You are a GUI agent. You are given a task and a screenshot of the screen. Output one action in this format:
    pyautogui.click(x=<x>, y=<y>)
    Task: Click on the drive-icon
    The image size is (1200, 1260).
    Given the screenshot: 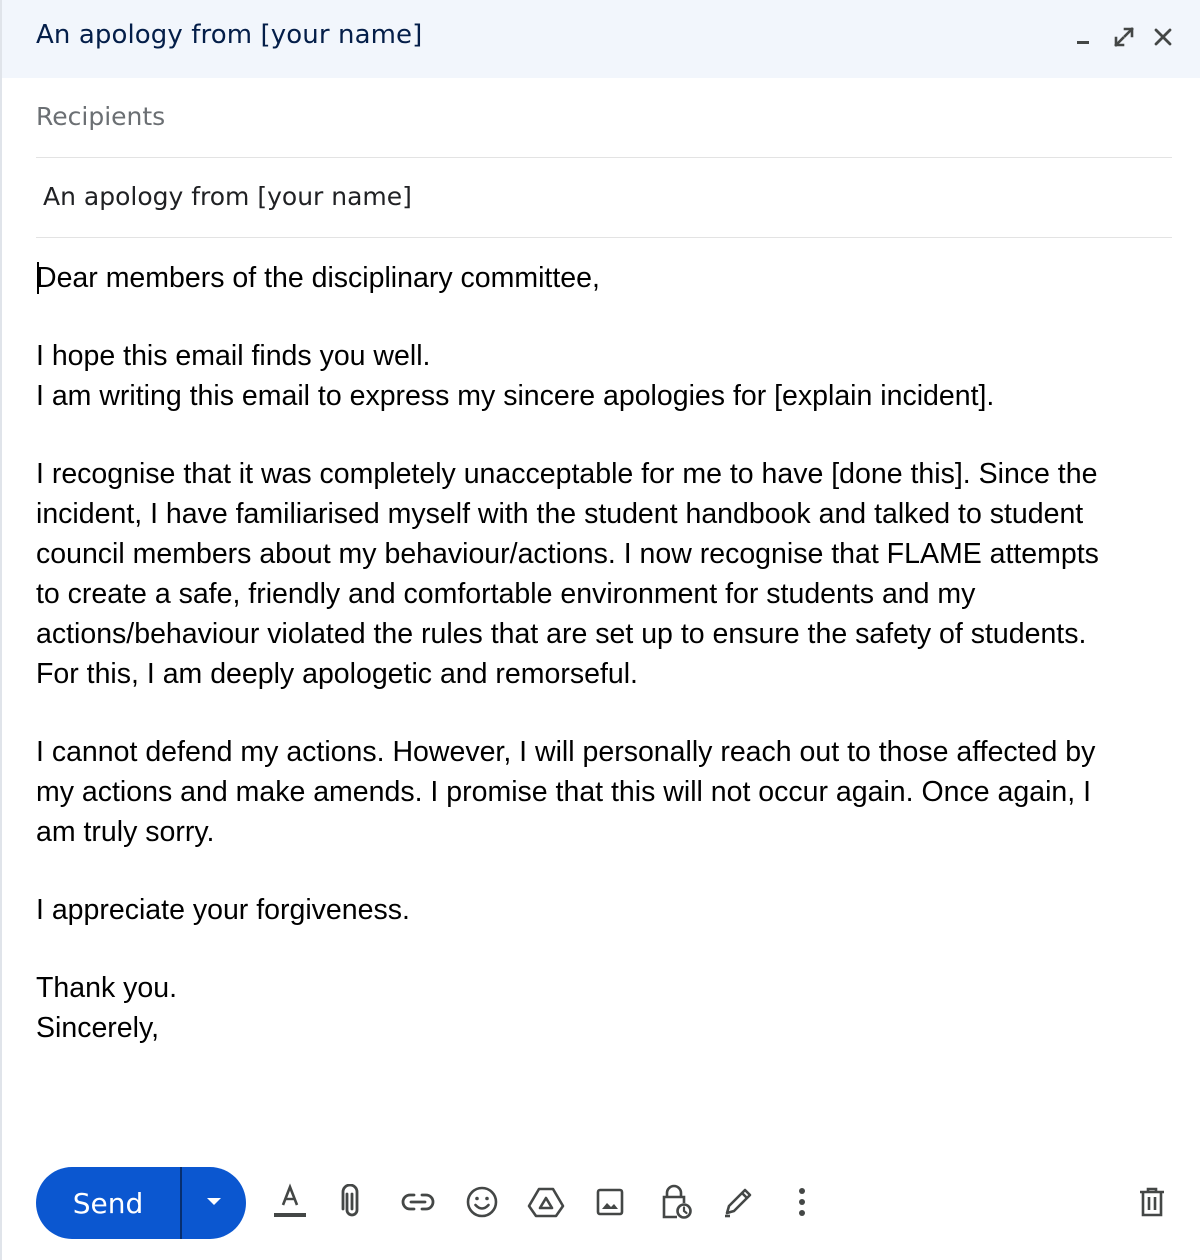 What is the action you would take?
    pyautogui.click(x=546, y=1202)
    